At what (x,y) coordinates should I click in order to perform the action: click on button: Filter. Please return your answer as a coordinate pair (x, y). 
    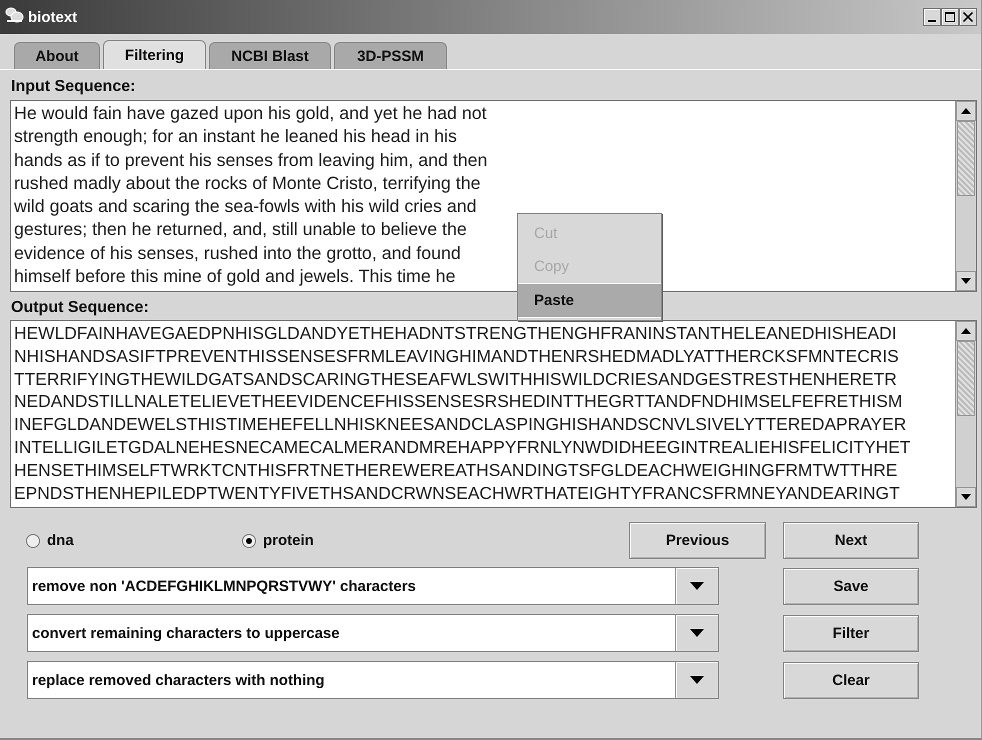
    Looking at the image, I should click on (851, 633).